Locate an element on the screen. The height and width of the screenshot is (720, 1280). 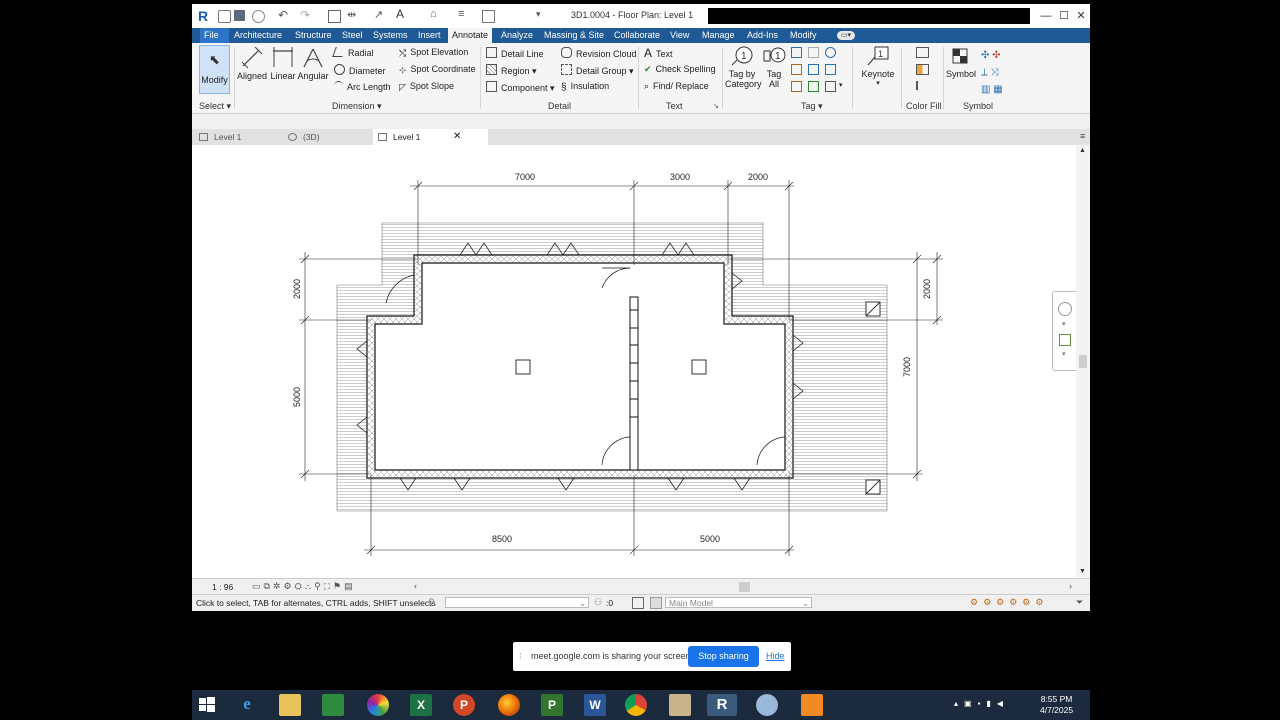
text-dialog-launcher-icon: ↘ is located at coordinates (716, 106).